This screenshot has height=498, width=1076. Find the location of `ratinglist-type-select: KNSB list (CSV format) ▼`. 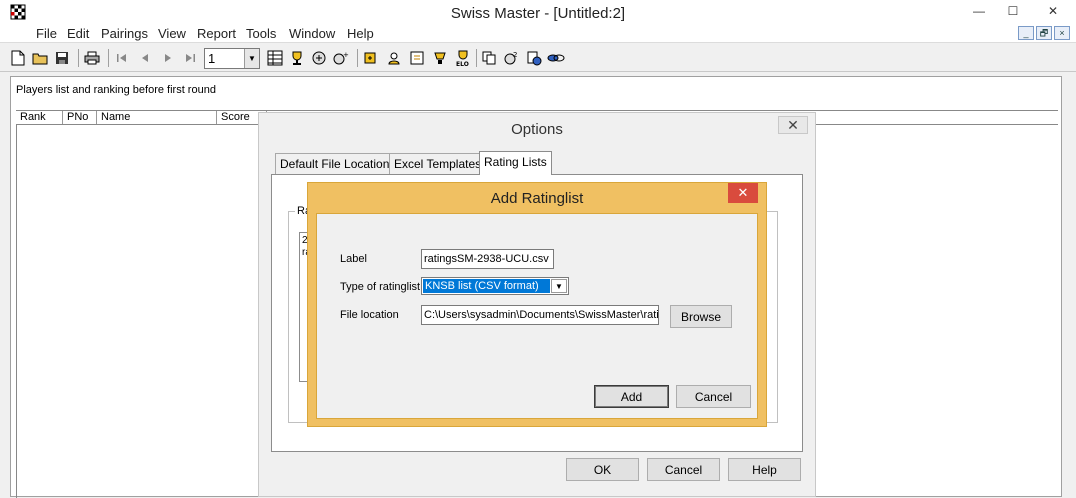

ratinglist-type-select: KNSB list (CSV format) ▼ is located at coordinates (495, 286).